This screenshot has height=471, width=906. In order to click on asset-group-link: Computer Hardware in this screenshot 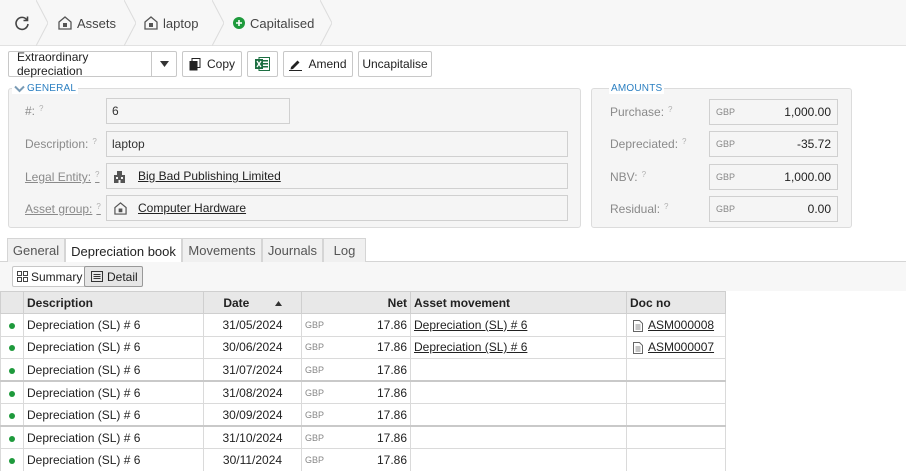, I will do `click(192, 208)`.